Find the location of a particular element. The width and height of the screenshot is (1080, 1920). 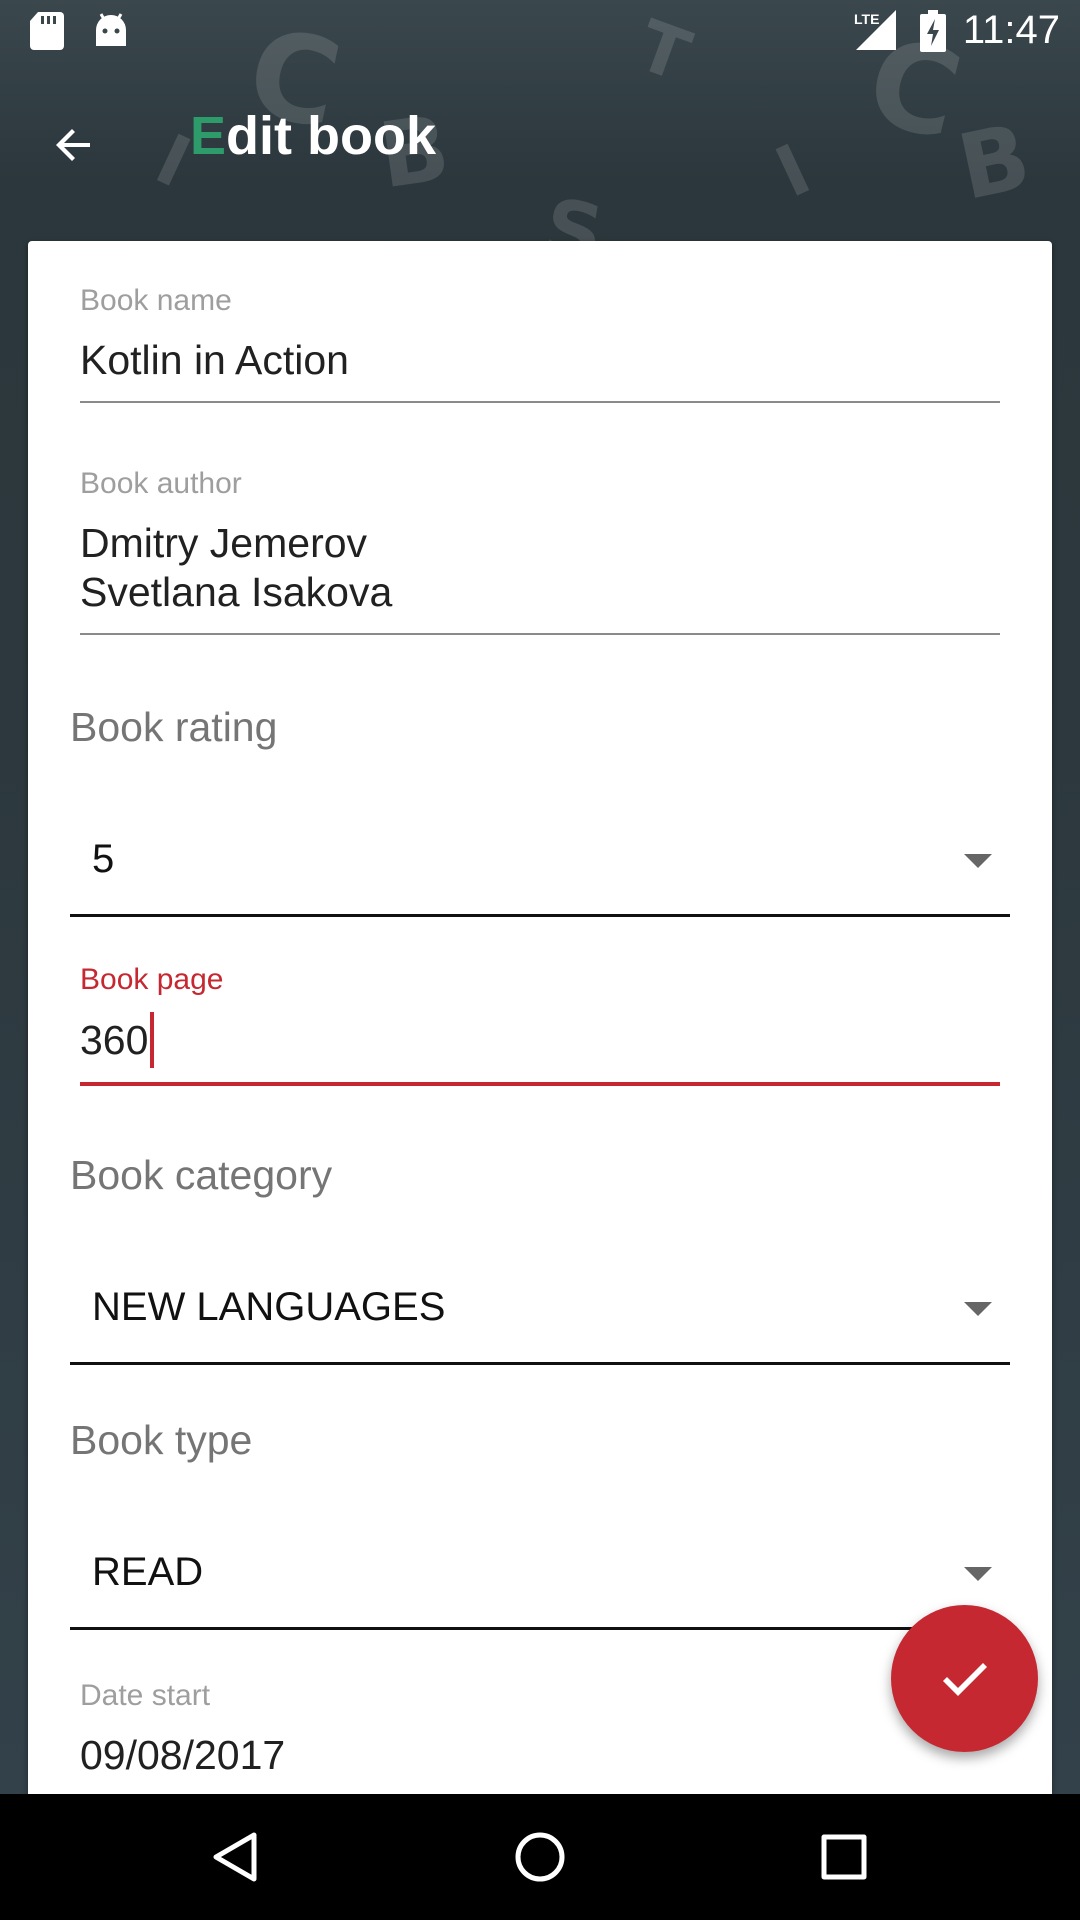

book-name-value: Kotlin in Action is located at coordinates (540, 360).